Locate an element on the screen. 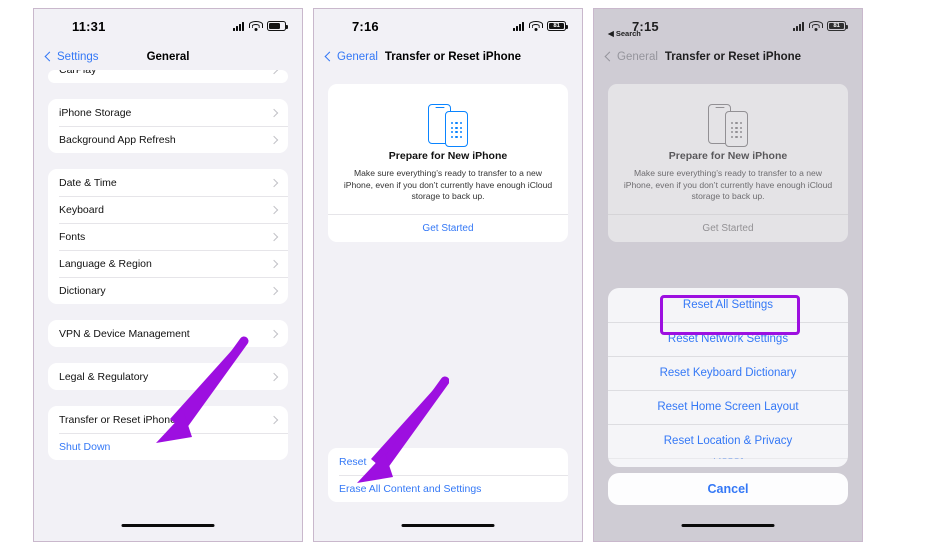 The image size is (950, 550). action-label: Reset Keyboard Dictionary is located at coordinates (728, 373).